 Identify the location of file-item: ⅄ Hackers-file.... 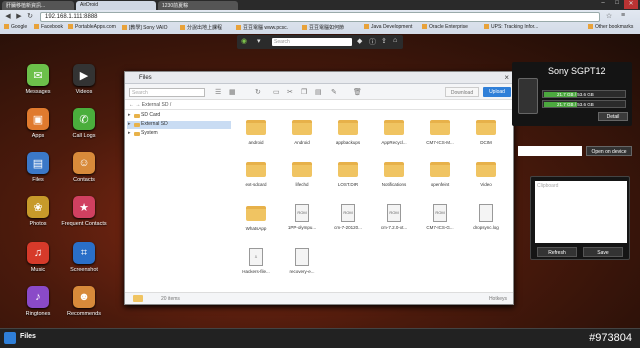
(256, 269).